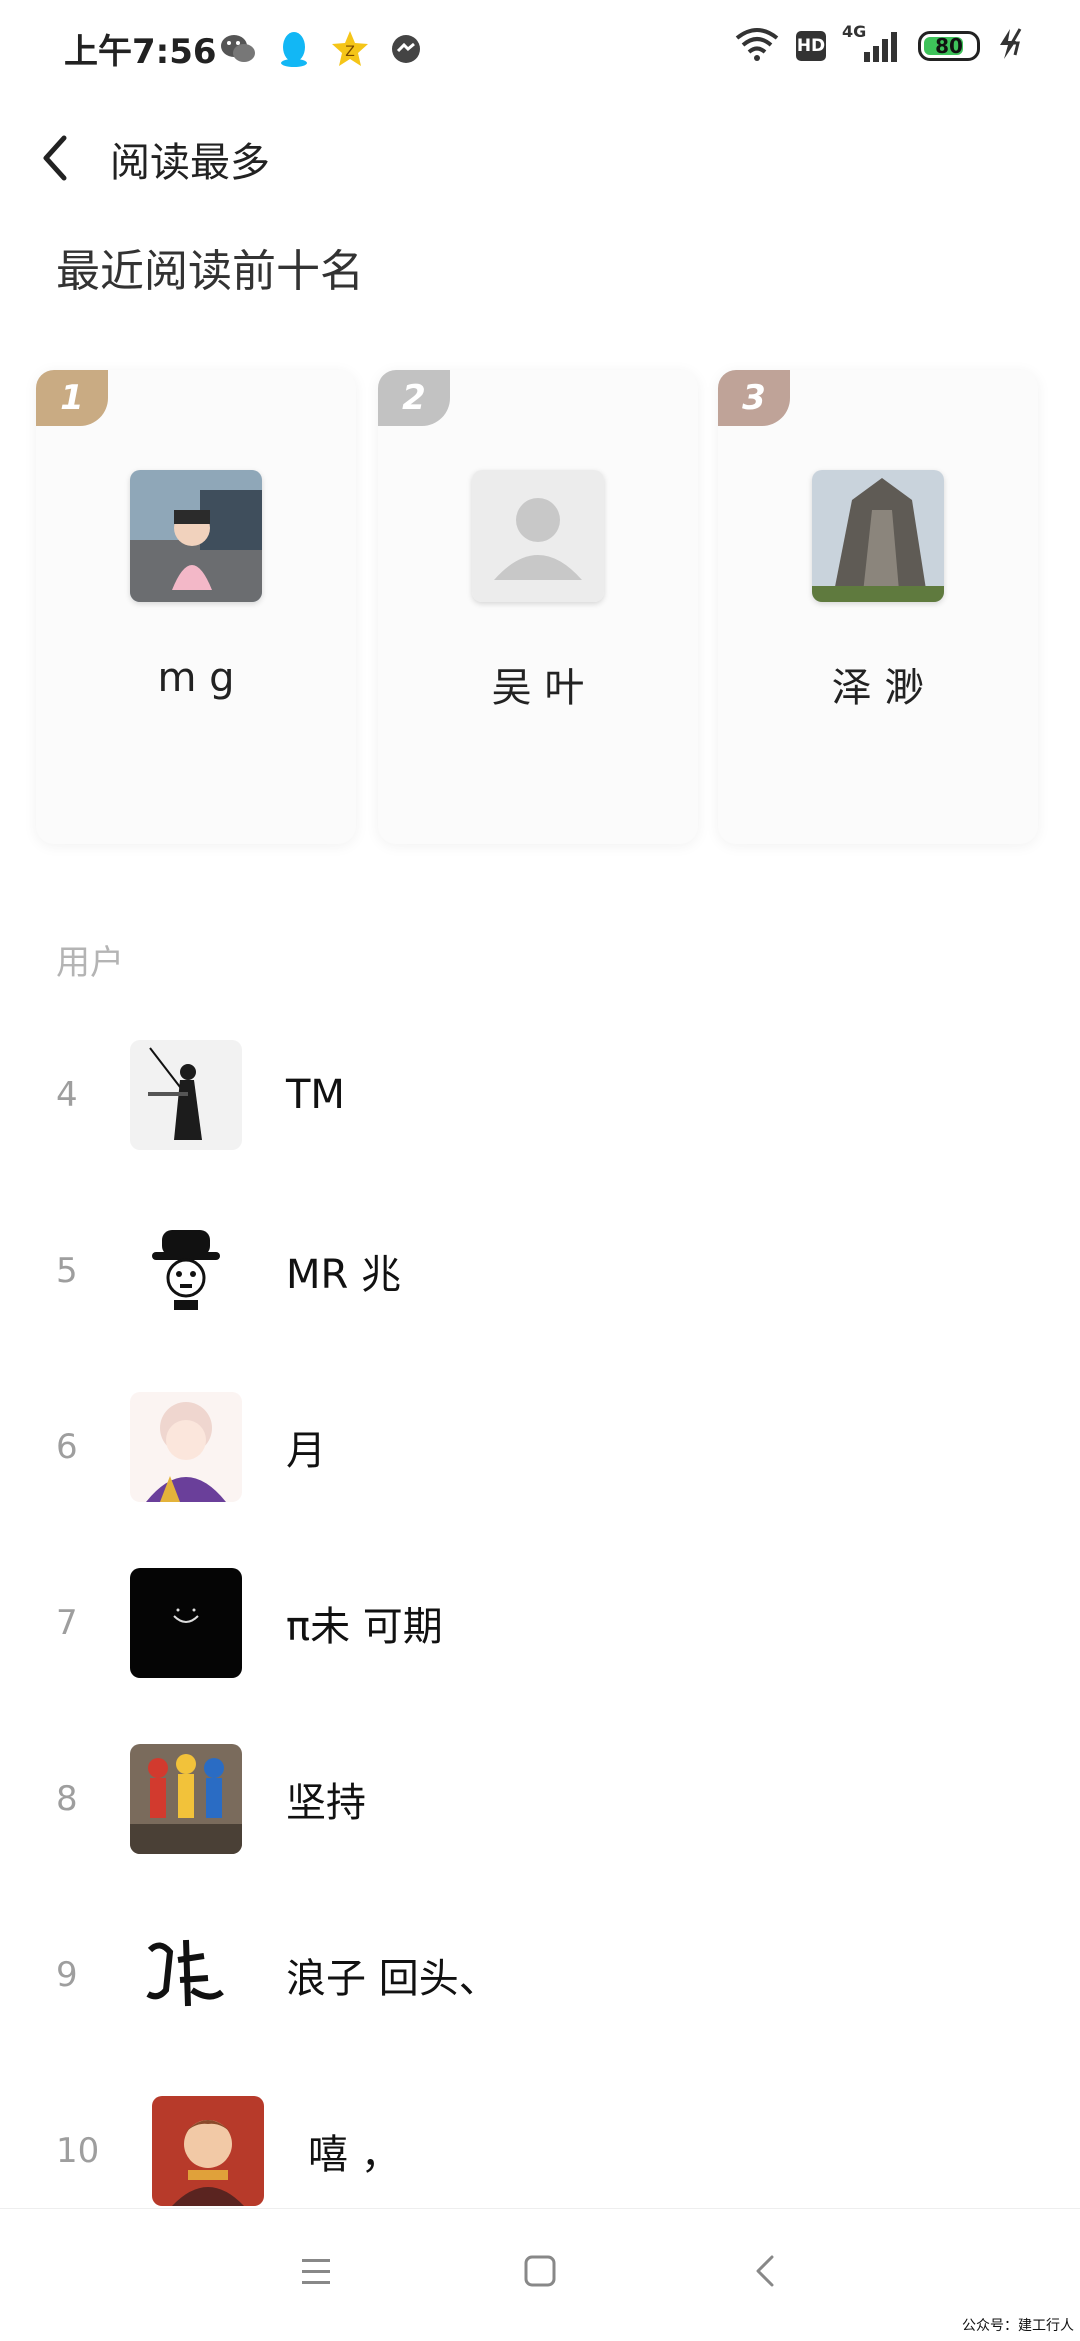 The width and height of the screenshot is (1080, 2341). I want to click on users-section-label: 用户, so click(90, 963).